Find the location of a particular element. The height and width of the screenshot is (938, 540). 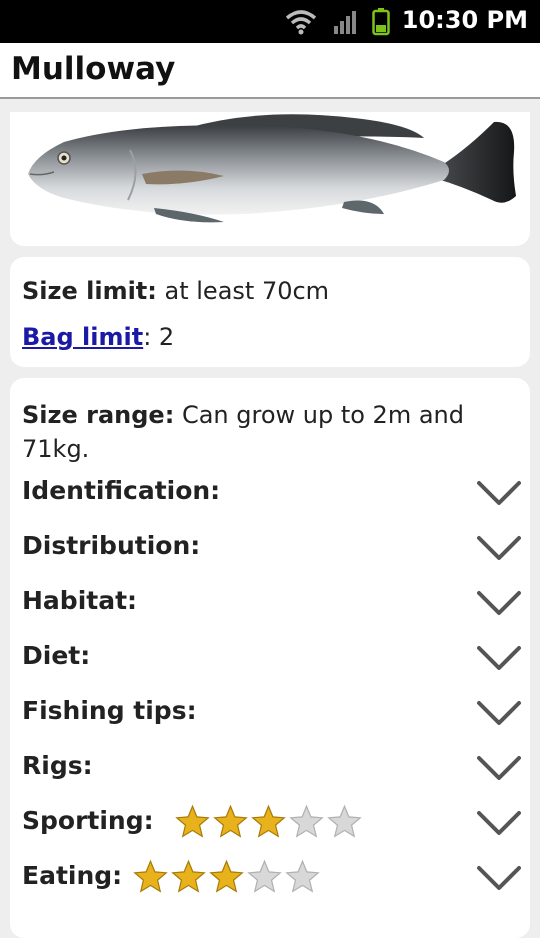

bag-limit-row: Bag limit: 2 is located at coordinates (98, 337).